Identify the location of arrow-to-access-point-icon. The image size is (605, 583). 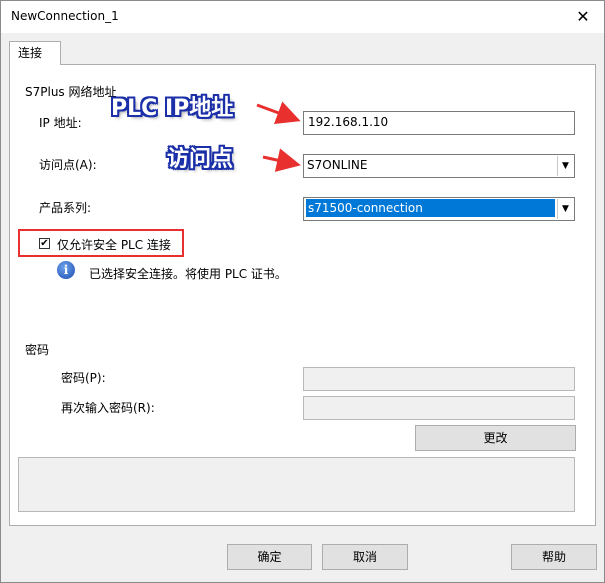
(281, 160).